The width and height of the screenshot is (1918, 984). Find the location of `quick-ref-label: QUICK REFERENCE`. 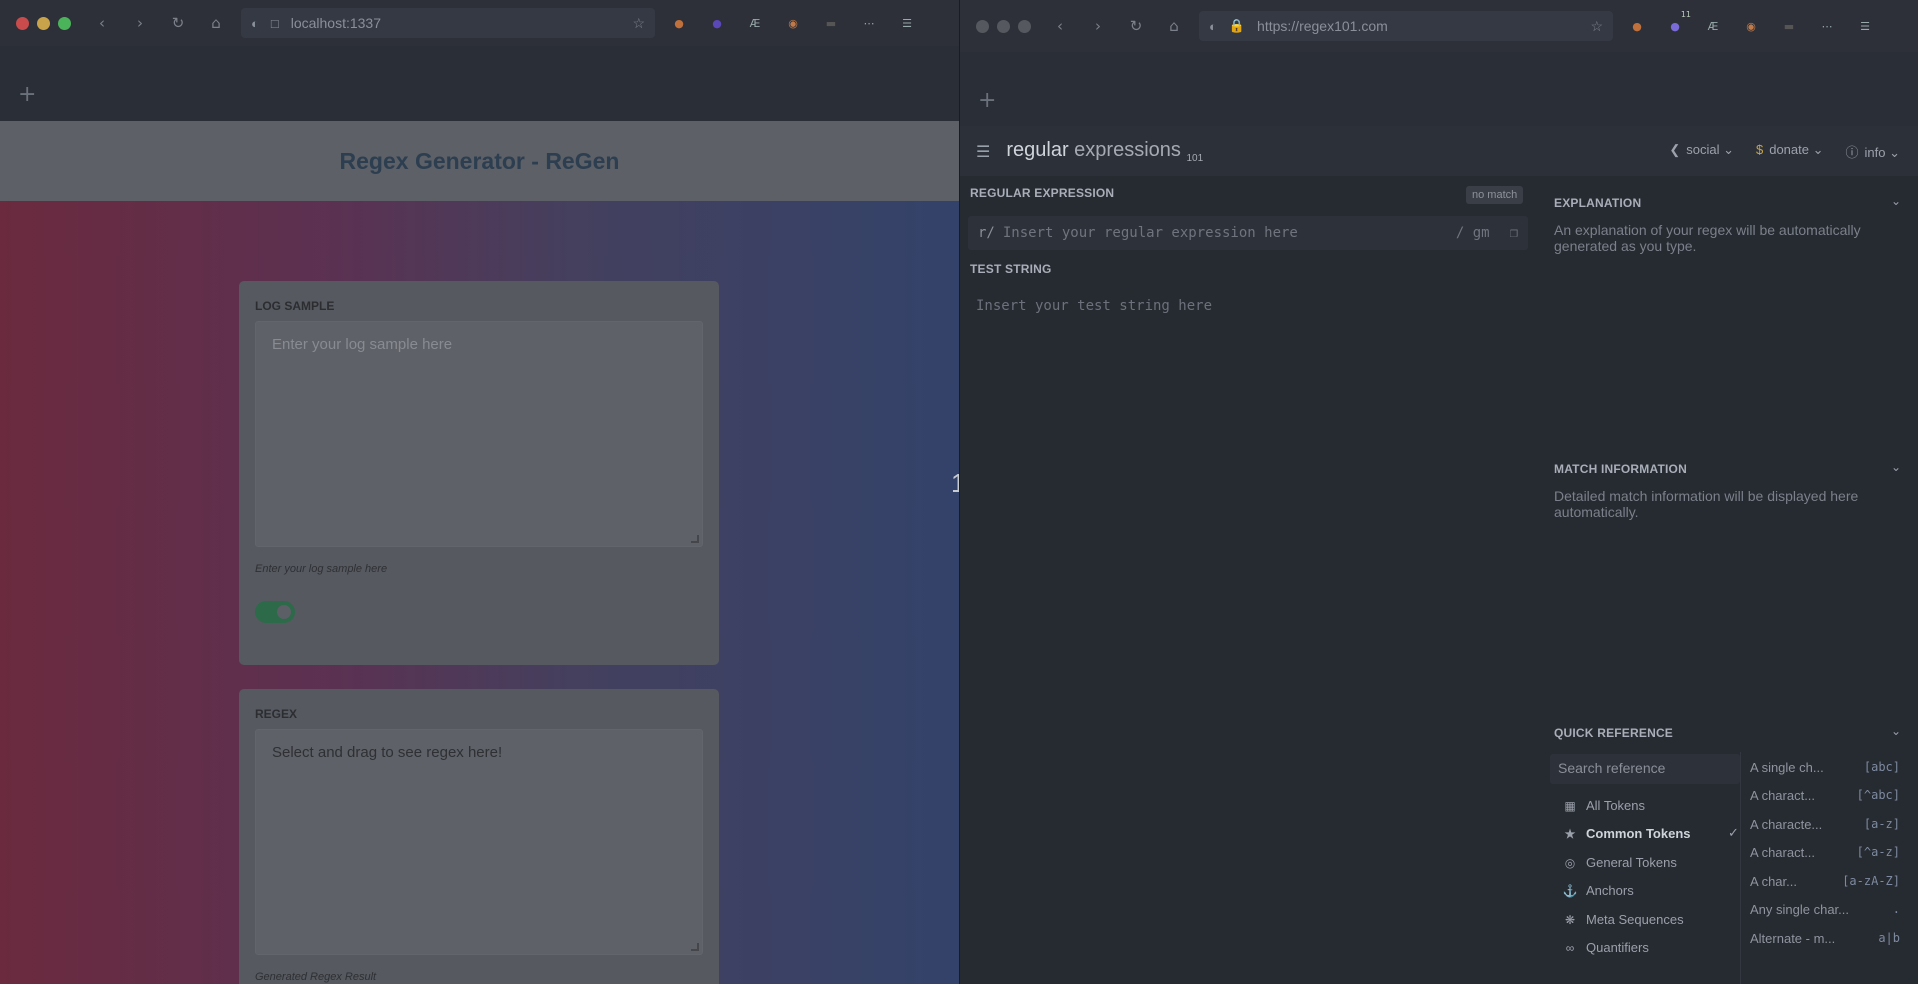

quick-ref-label: QUICK REFERENCE is located at coordinates (1614, 733).